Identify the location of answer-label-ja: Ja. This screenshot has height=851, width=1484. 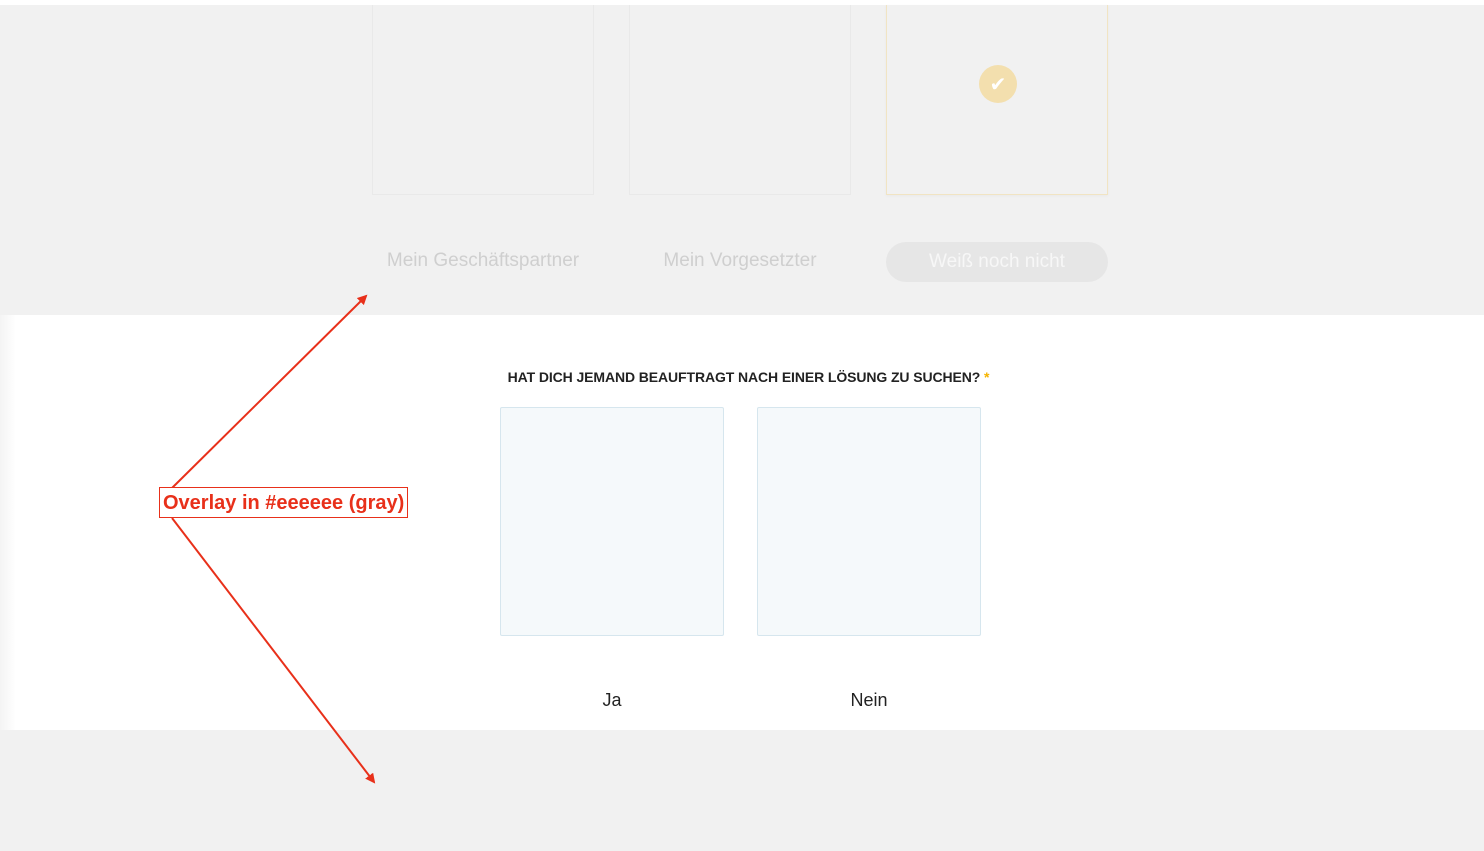
(612, 700).